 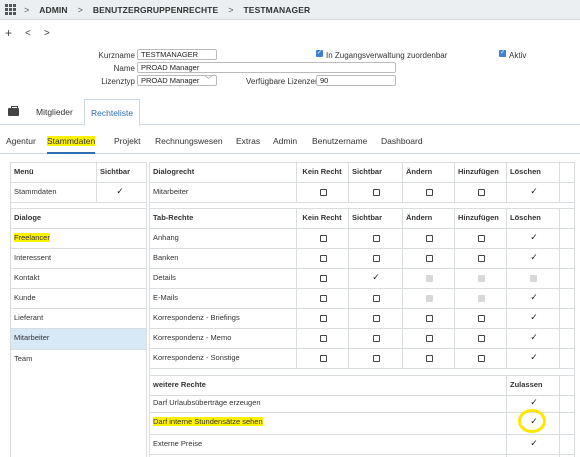 I want to click on tab-dashboard: Dashboard, so click(x=402, y=142).